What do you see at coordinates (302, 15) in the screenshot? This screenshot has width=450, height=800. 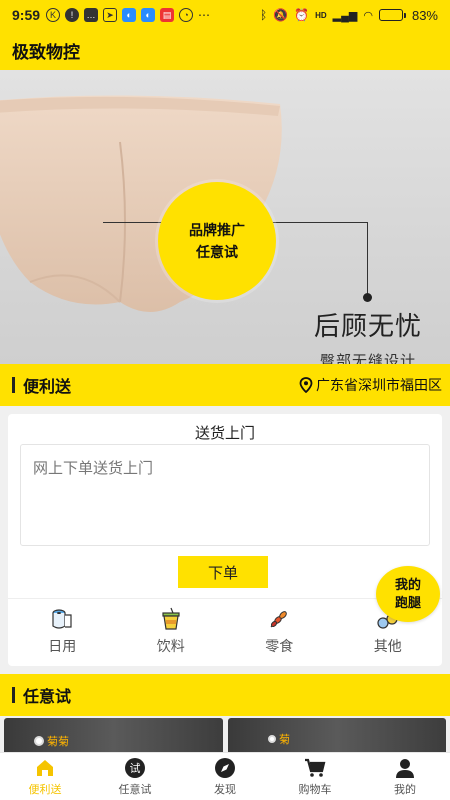 I see `alarm-icon: ⏰` at bounding box center [302, 15].